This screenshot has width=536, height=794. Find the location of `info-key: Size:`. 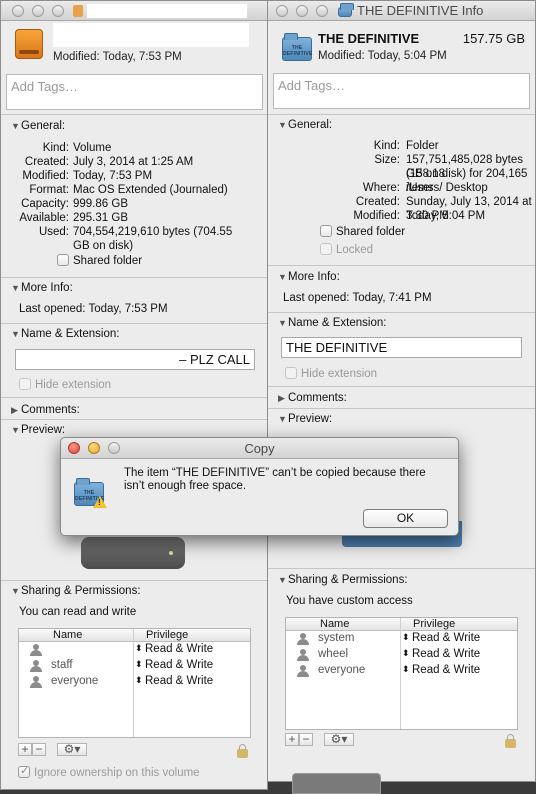

info-key: Size: is located at coordinates (387, 160).